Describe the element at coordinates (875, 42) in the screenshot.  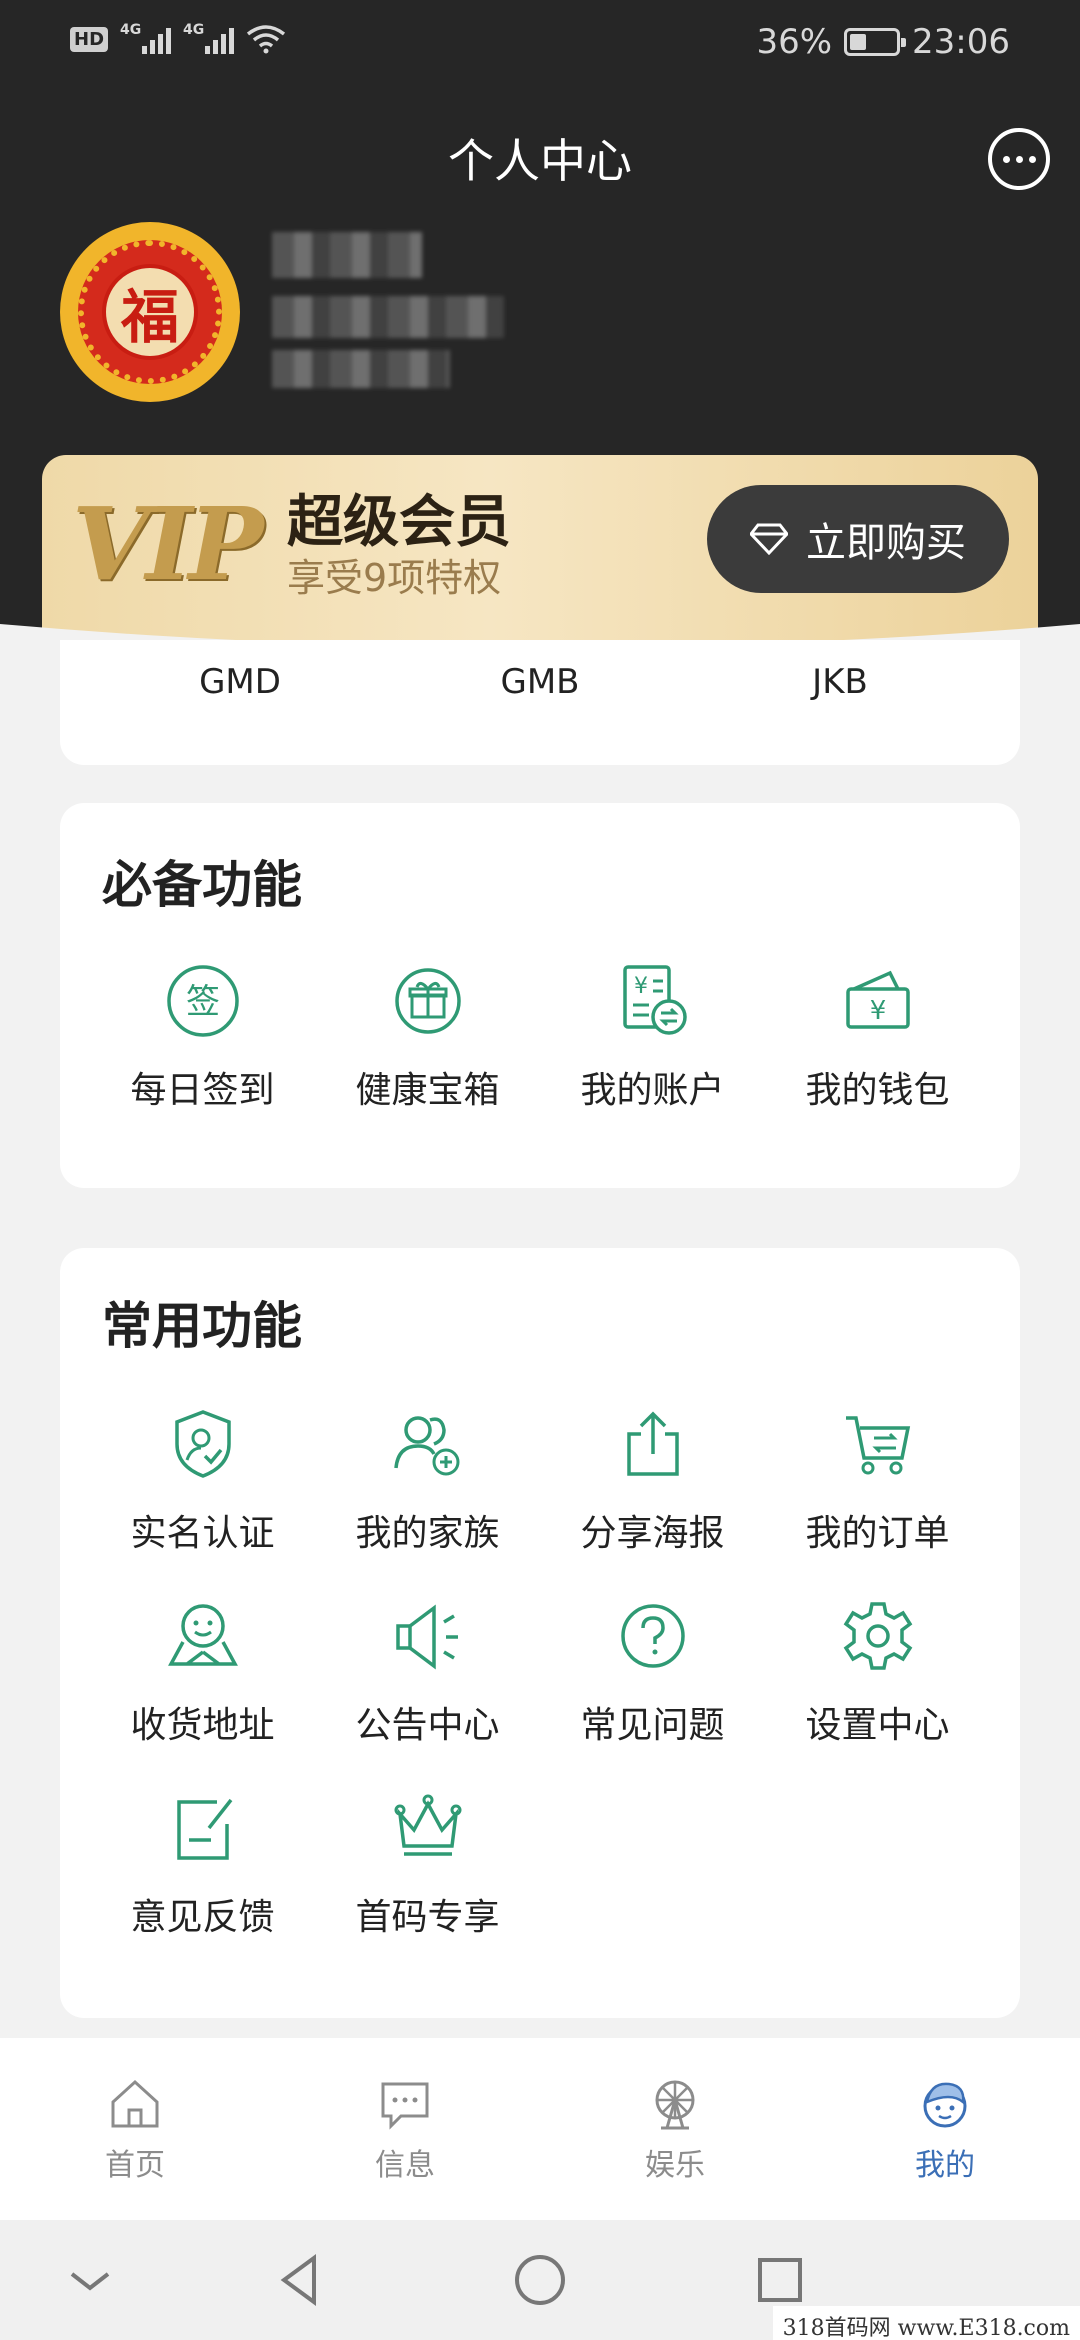
I see `battery-icon` at that location.